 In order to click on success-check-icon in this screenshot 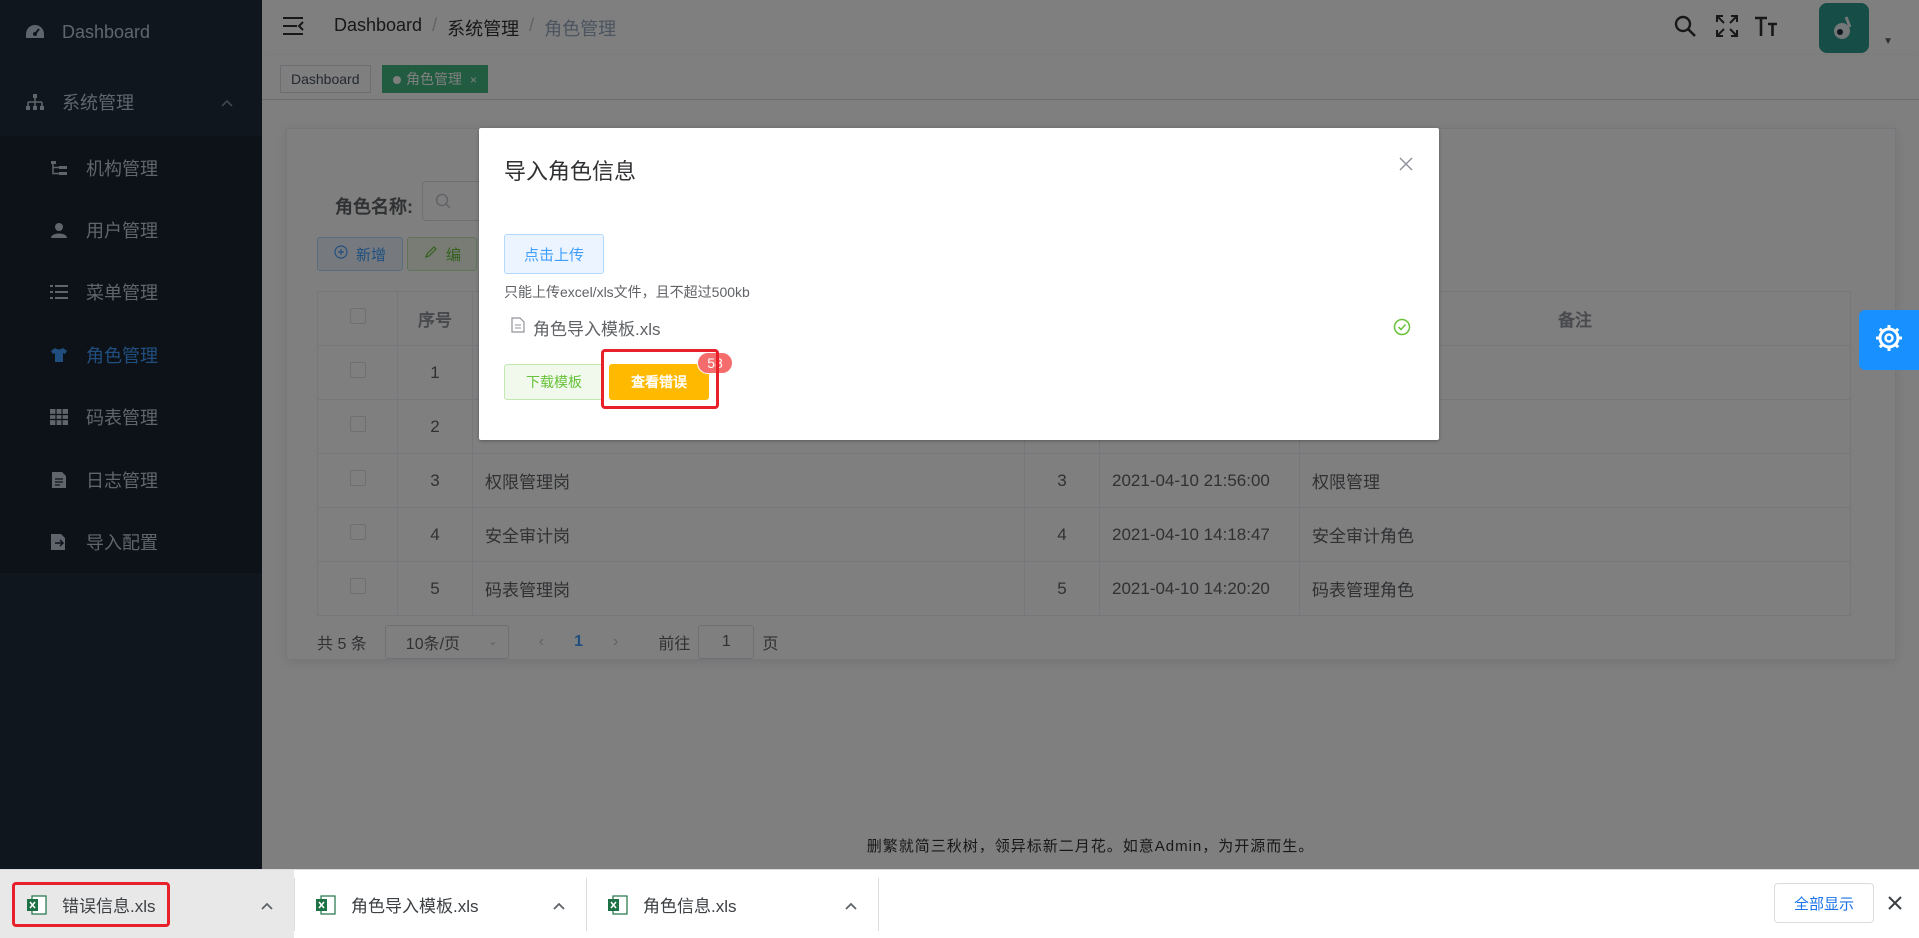, I will do `click(1402, 329)`.